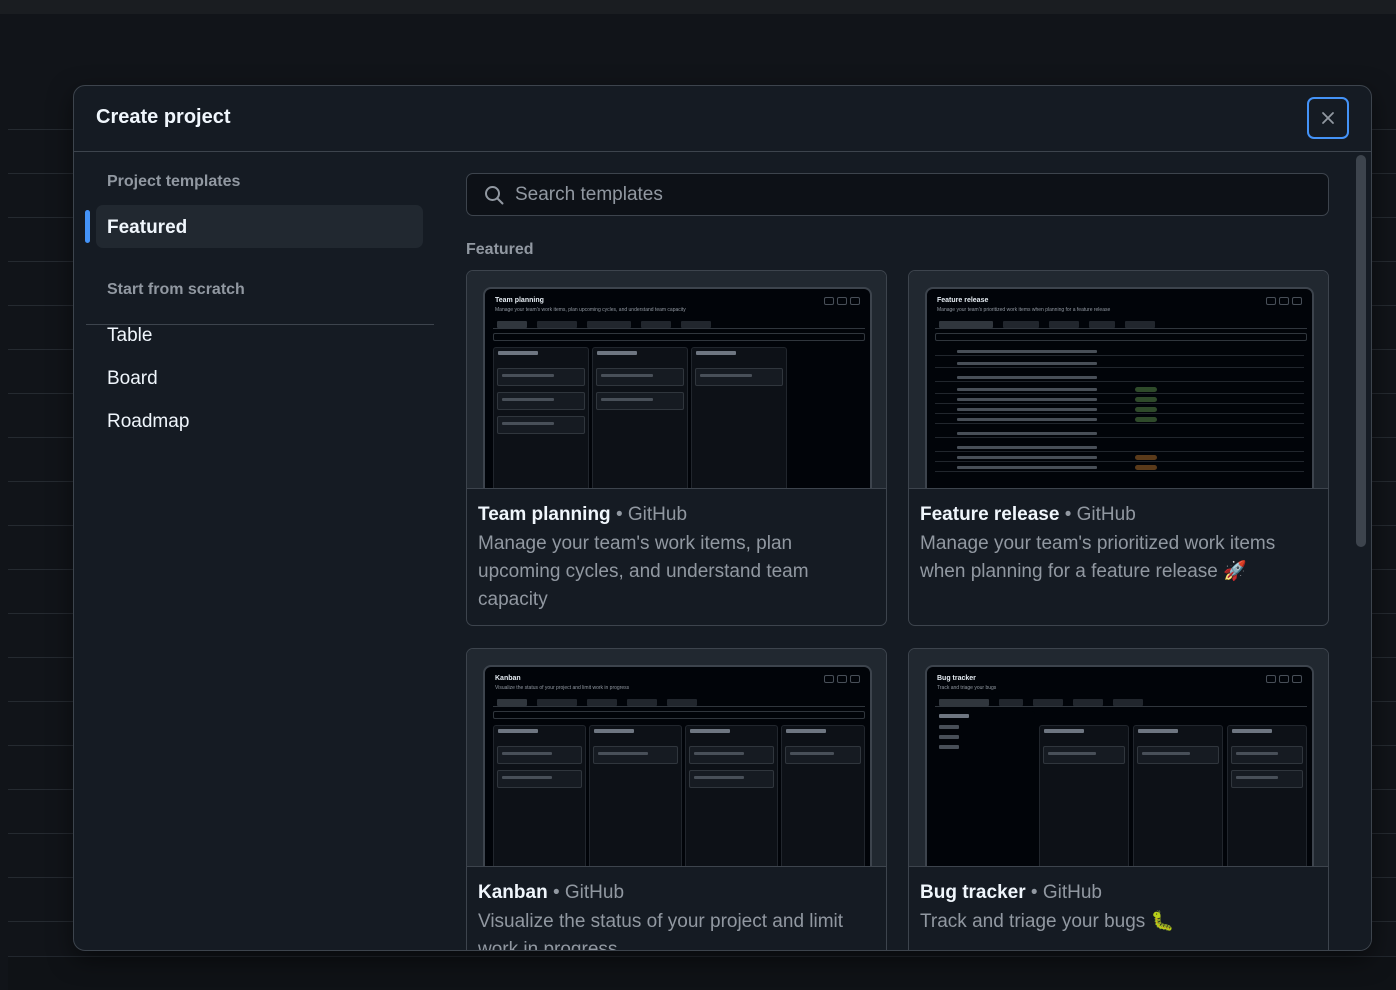 This screenshot has height=990, width=1396. Describe the element at coordinates (259, 377) in the screenshot. I see `sidebar-item-board: Board` at that location.